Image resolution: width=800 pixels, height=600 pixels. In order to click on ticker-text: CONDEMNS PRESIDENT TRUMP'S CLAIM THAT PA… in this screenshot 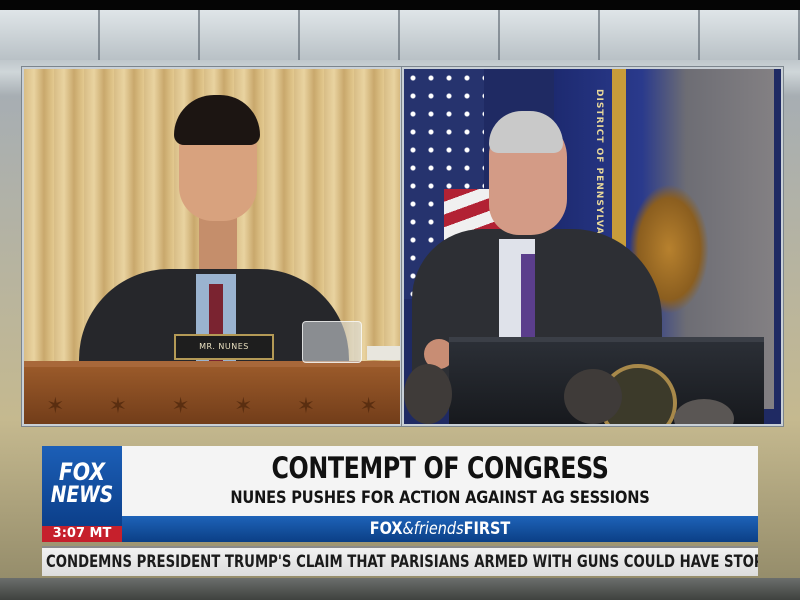, I will do `click(402, 562)`.